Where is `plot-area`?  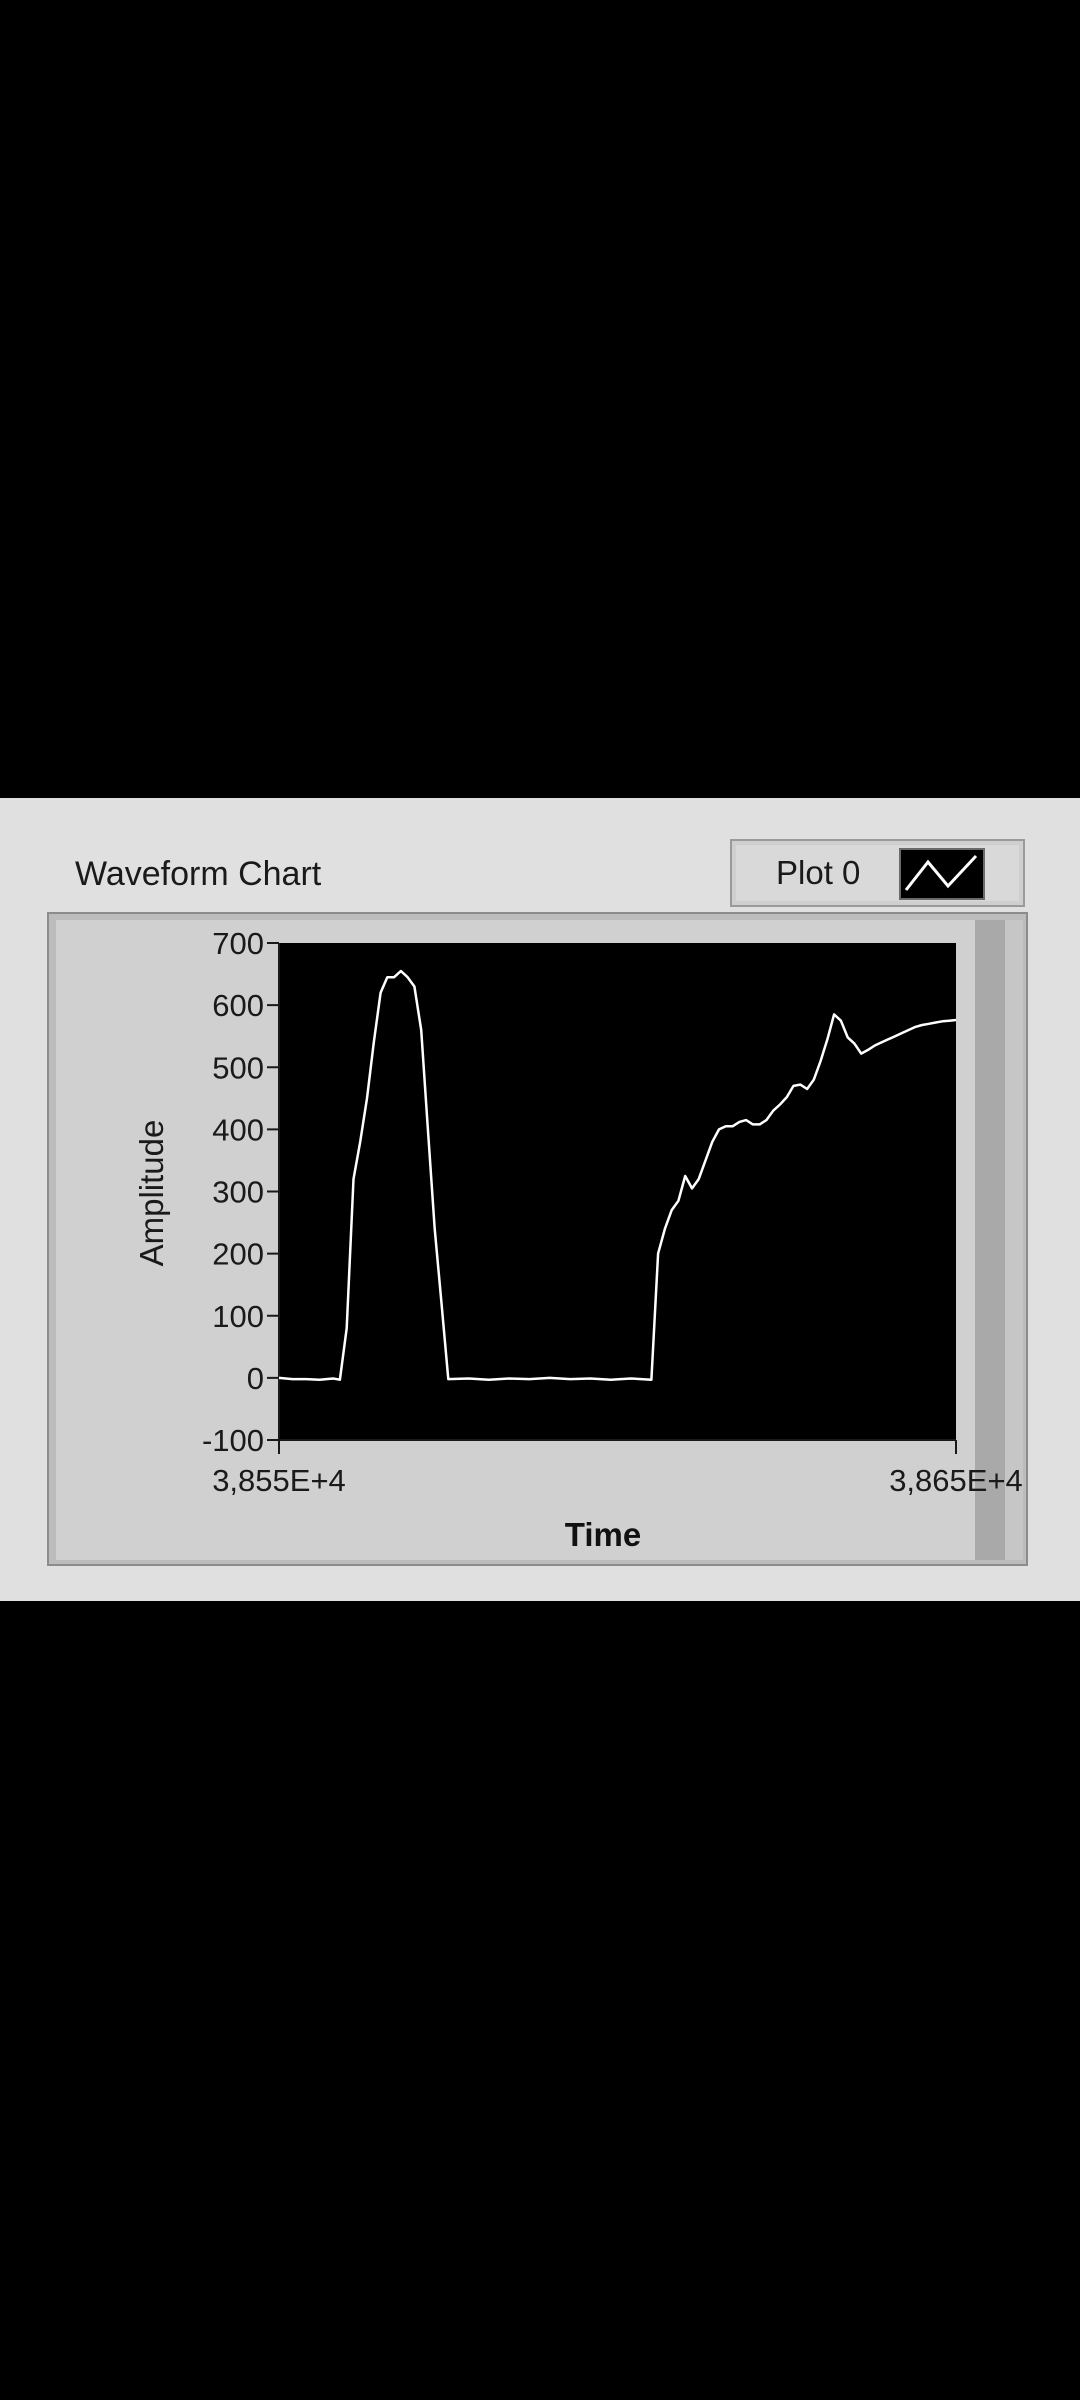 plot-area is located at coordinates (617, 1191).